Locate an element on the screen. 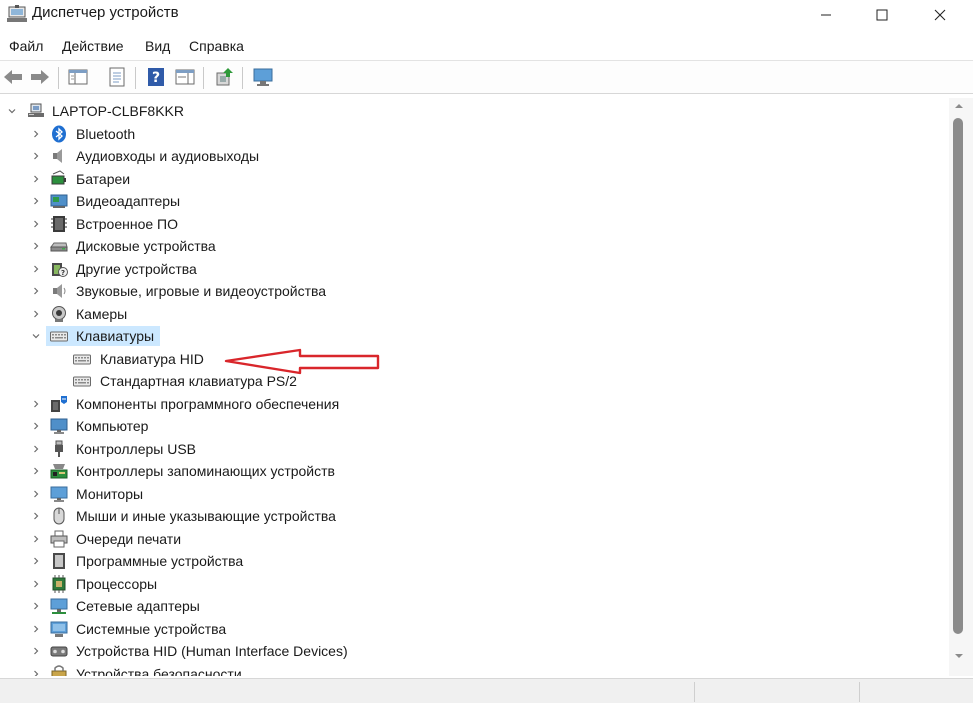 This screenshot has height=703, width=973. help-button: ? is located at coordinates (156, 77).